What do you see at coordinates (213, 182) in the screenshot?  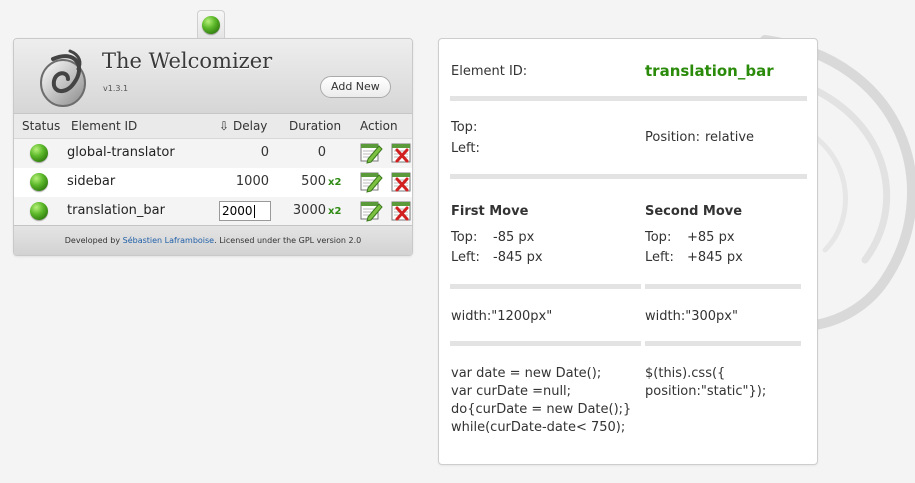 I see `table-row: sidebar 1000 500 x2` at bounding box center [213, 182].